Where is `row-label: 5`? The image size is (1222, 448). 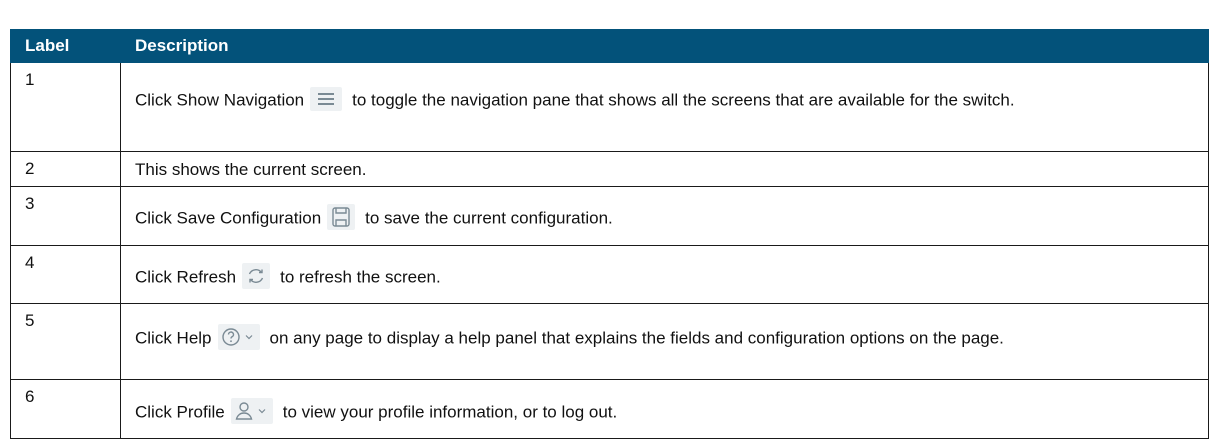
row-label: 5 is located at coordinates (65, 341).